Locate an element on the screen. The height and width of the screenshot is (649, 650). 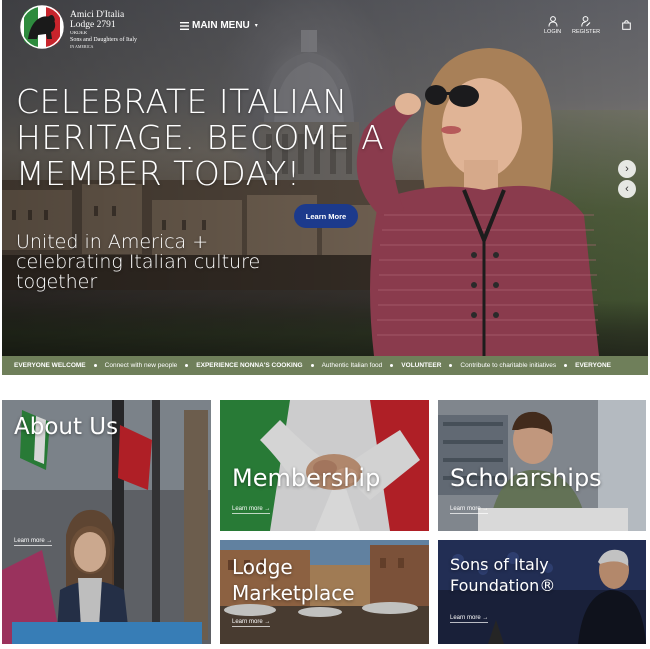
ticker-item: EXPERIENCE NONNA'S COOKING is located at coordinates (258, 365).